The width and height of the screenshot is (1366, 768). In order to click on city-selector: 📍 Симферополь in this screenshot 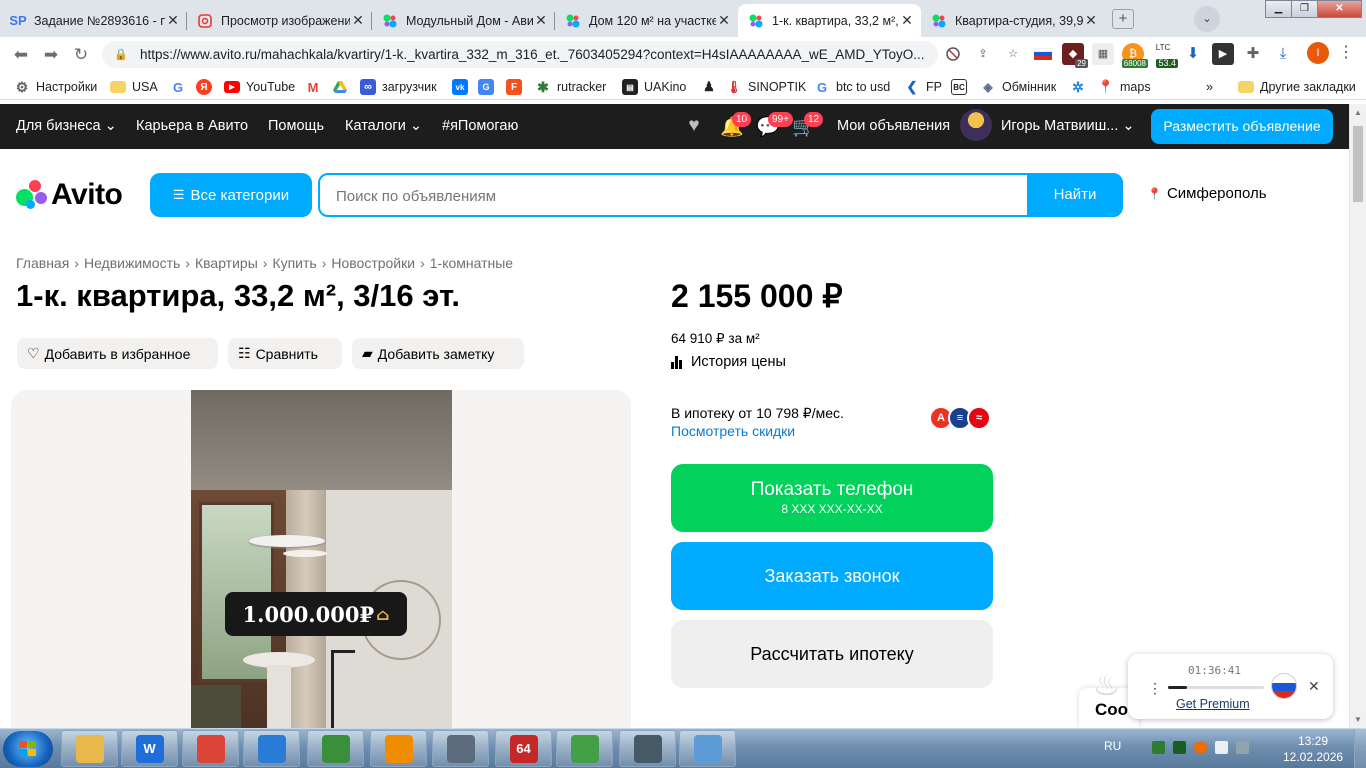, I will do `click(1207, 193)`.